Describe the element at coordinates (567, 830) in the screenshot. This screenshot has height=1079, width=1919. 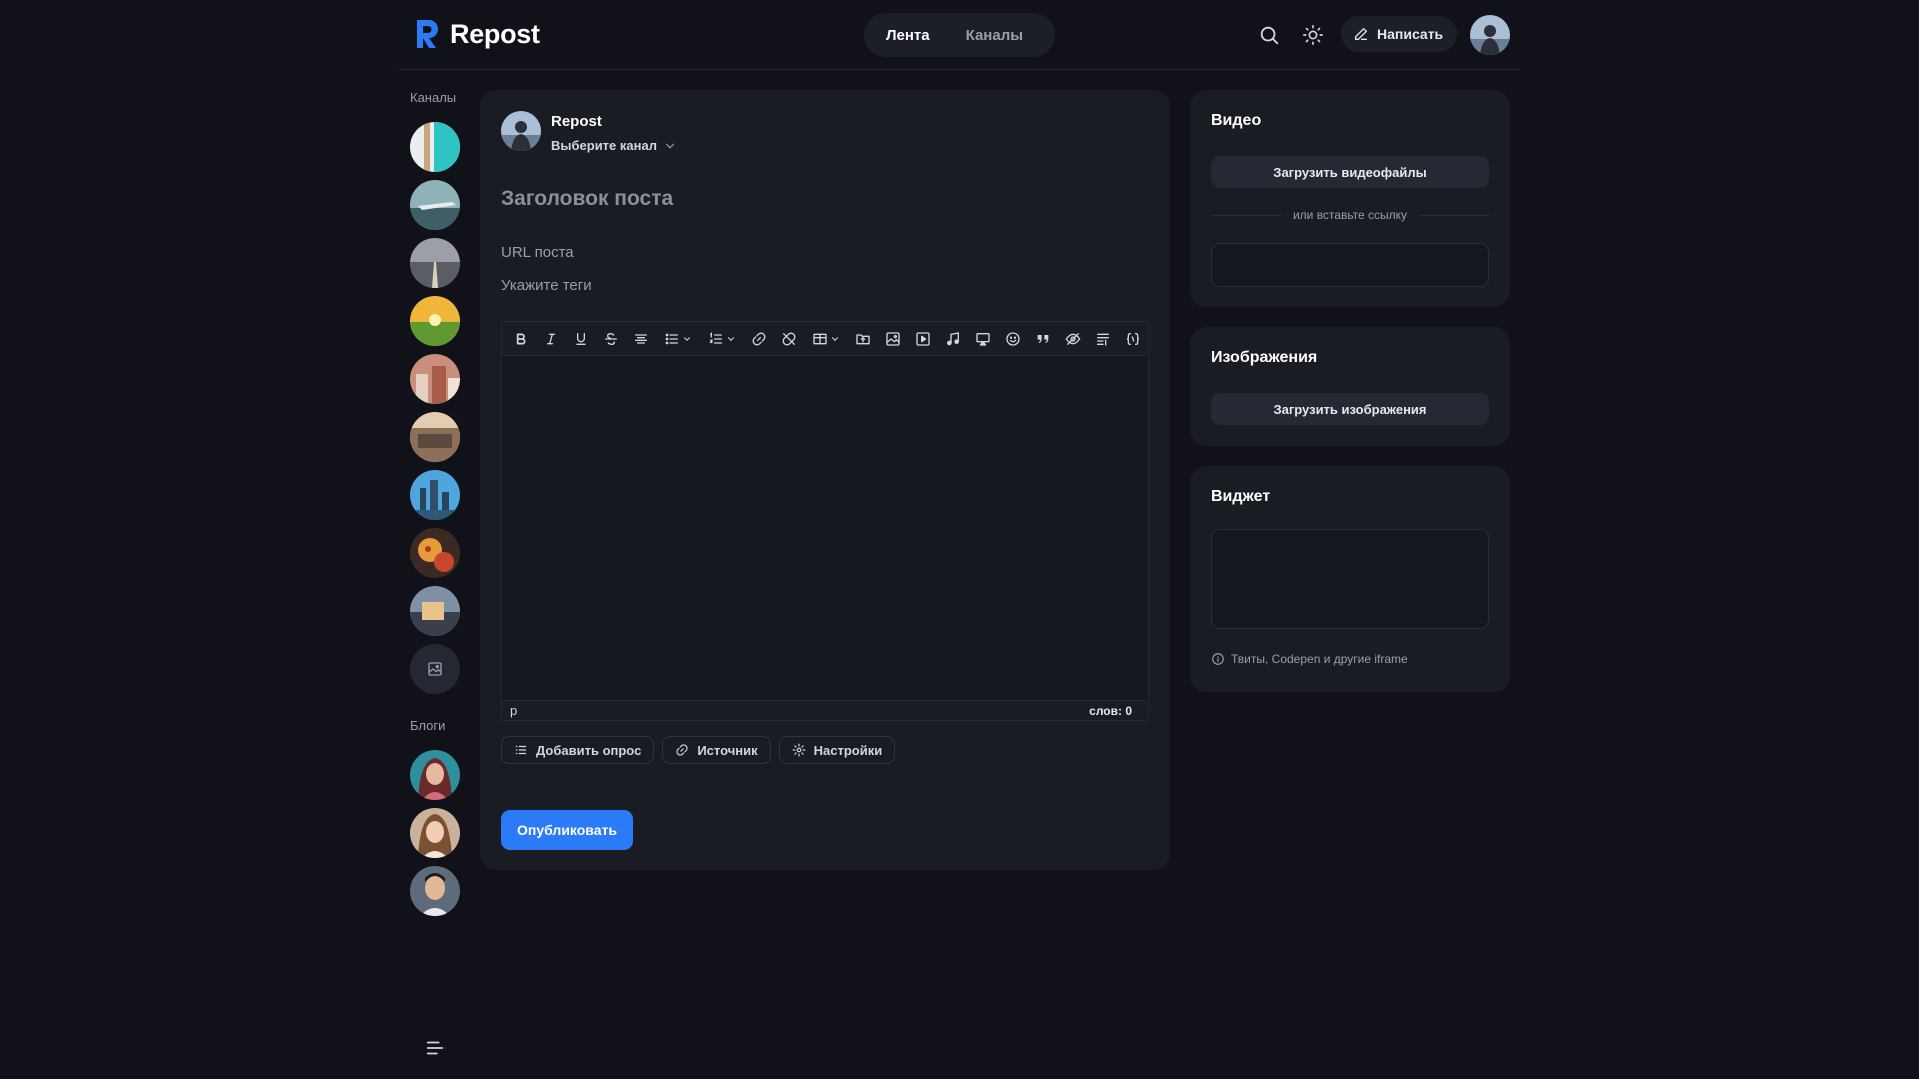
I see `publish-button: Опубликовать` at that location.